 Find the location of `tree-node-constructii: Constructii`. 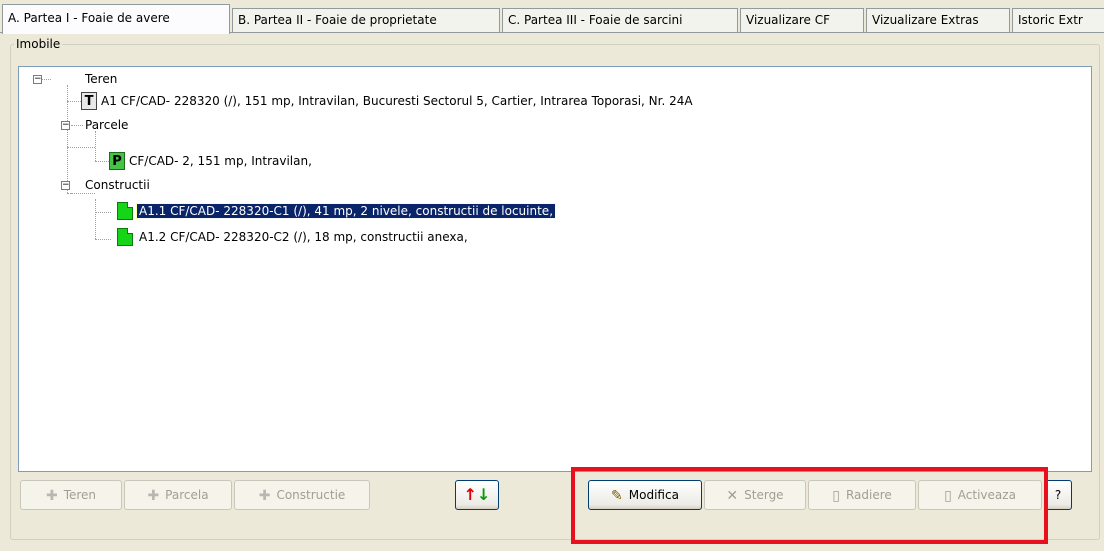

tree-node-constructii: Constructii is located at coordinates (117, 185).